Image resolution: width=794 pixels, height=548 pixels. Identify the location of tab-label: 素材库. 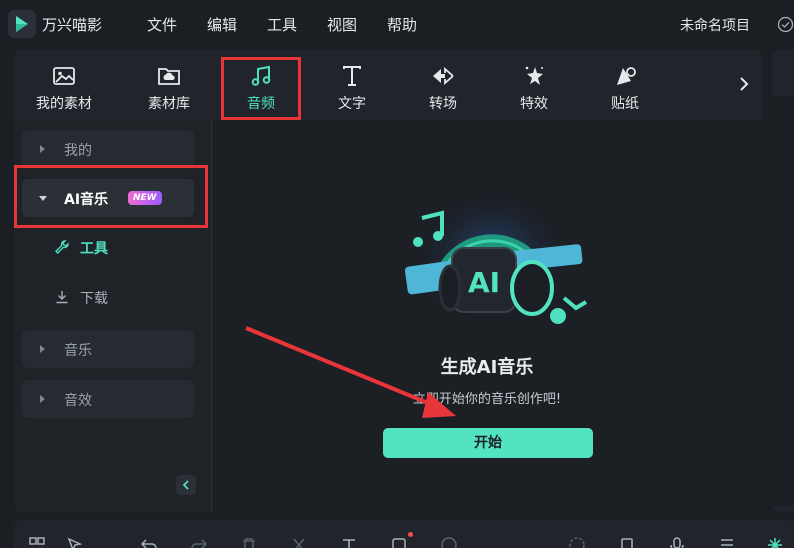
(169, 104).